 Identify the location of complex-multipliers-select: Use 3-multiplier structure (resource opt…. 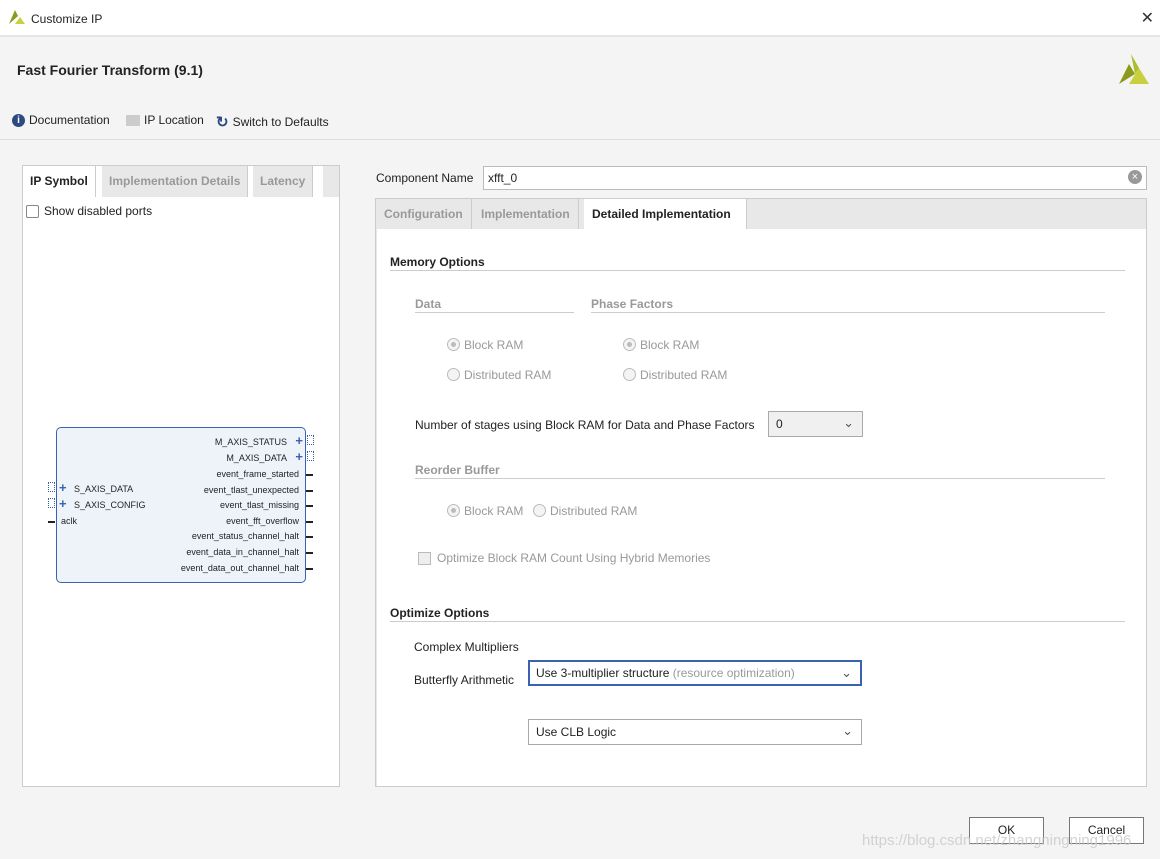
(695, 673).